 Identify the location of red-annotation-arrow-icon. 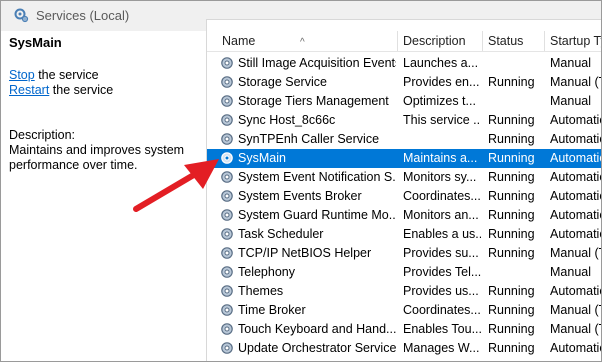
(176, 185).